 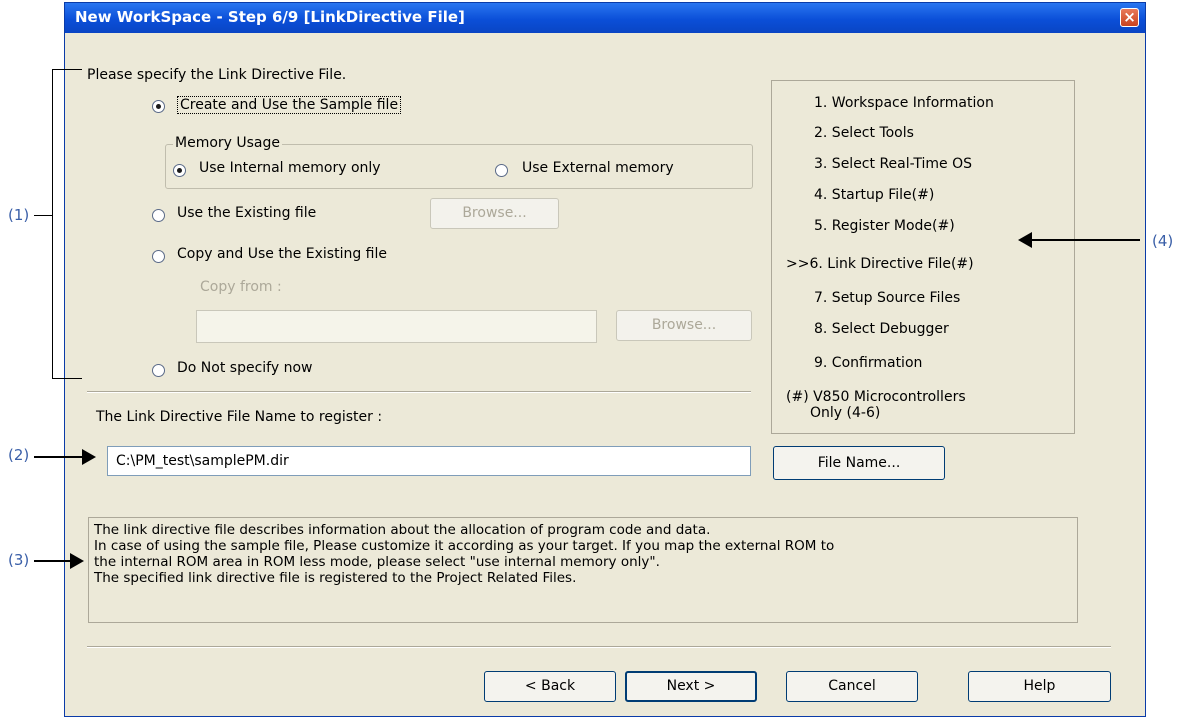 What do you see at coordinates (19, 560) in the screenshot?
I see `annotation-3: (3)` at bounding box center [19, 560].